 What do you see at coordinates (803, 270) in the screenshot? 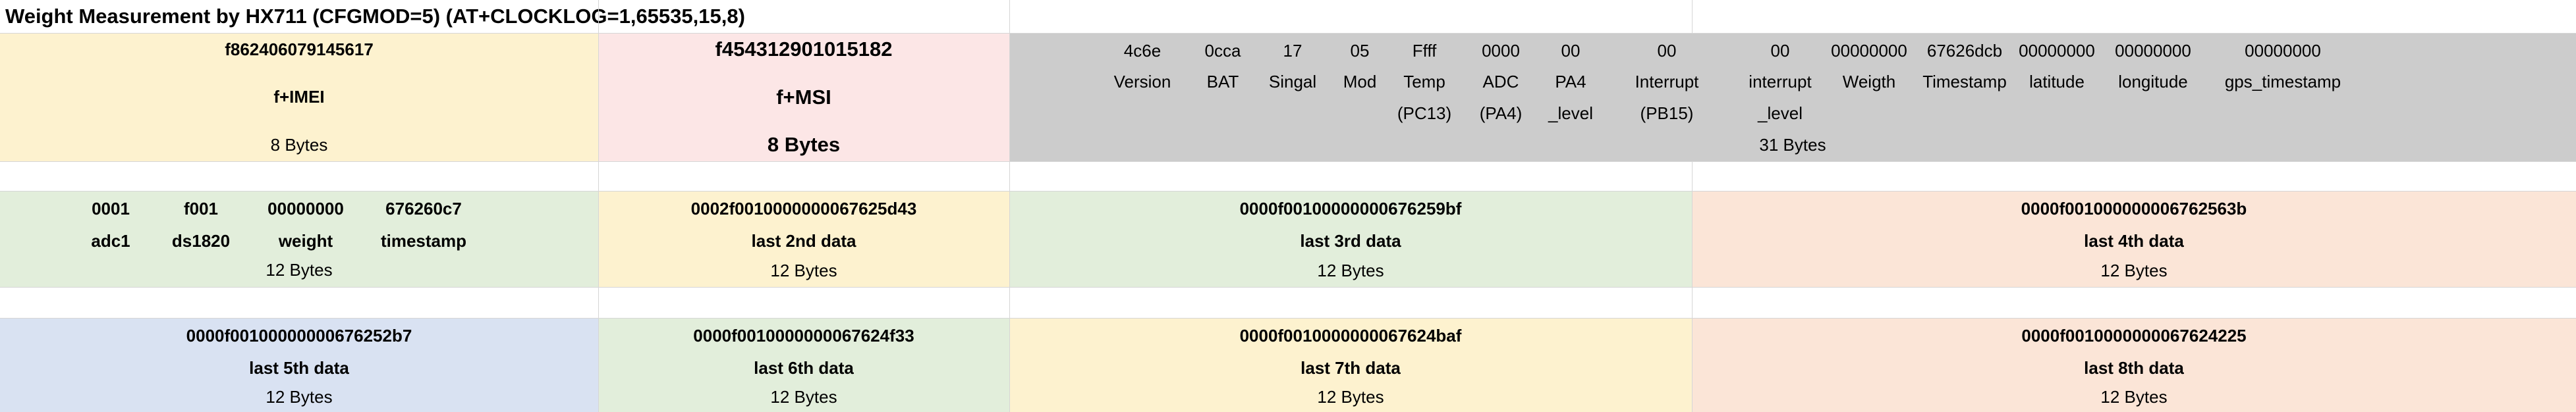
I see `size-last-2nd: 12 Bytes` at bounding box center [803, 270].